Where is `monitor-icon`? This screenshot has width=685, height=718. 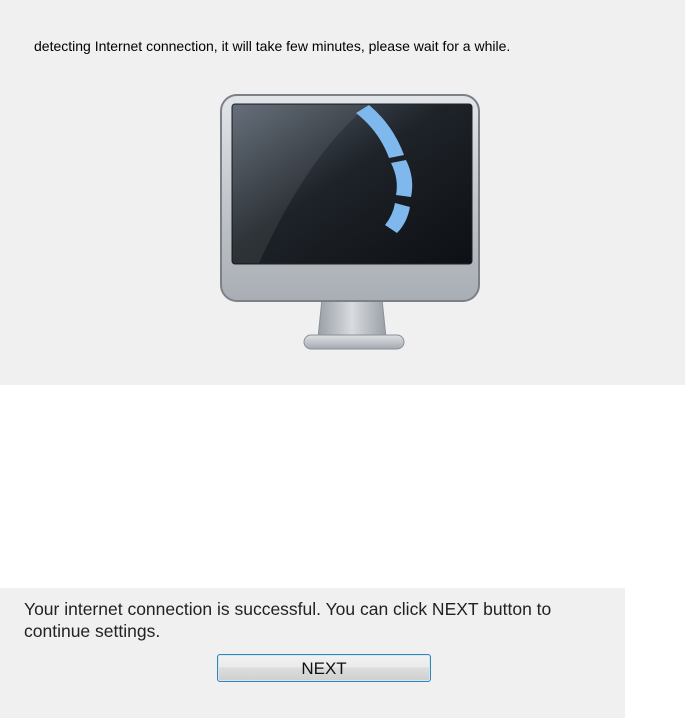 monitor-icon is located at coordinates (350, 222).